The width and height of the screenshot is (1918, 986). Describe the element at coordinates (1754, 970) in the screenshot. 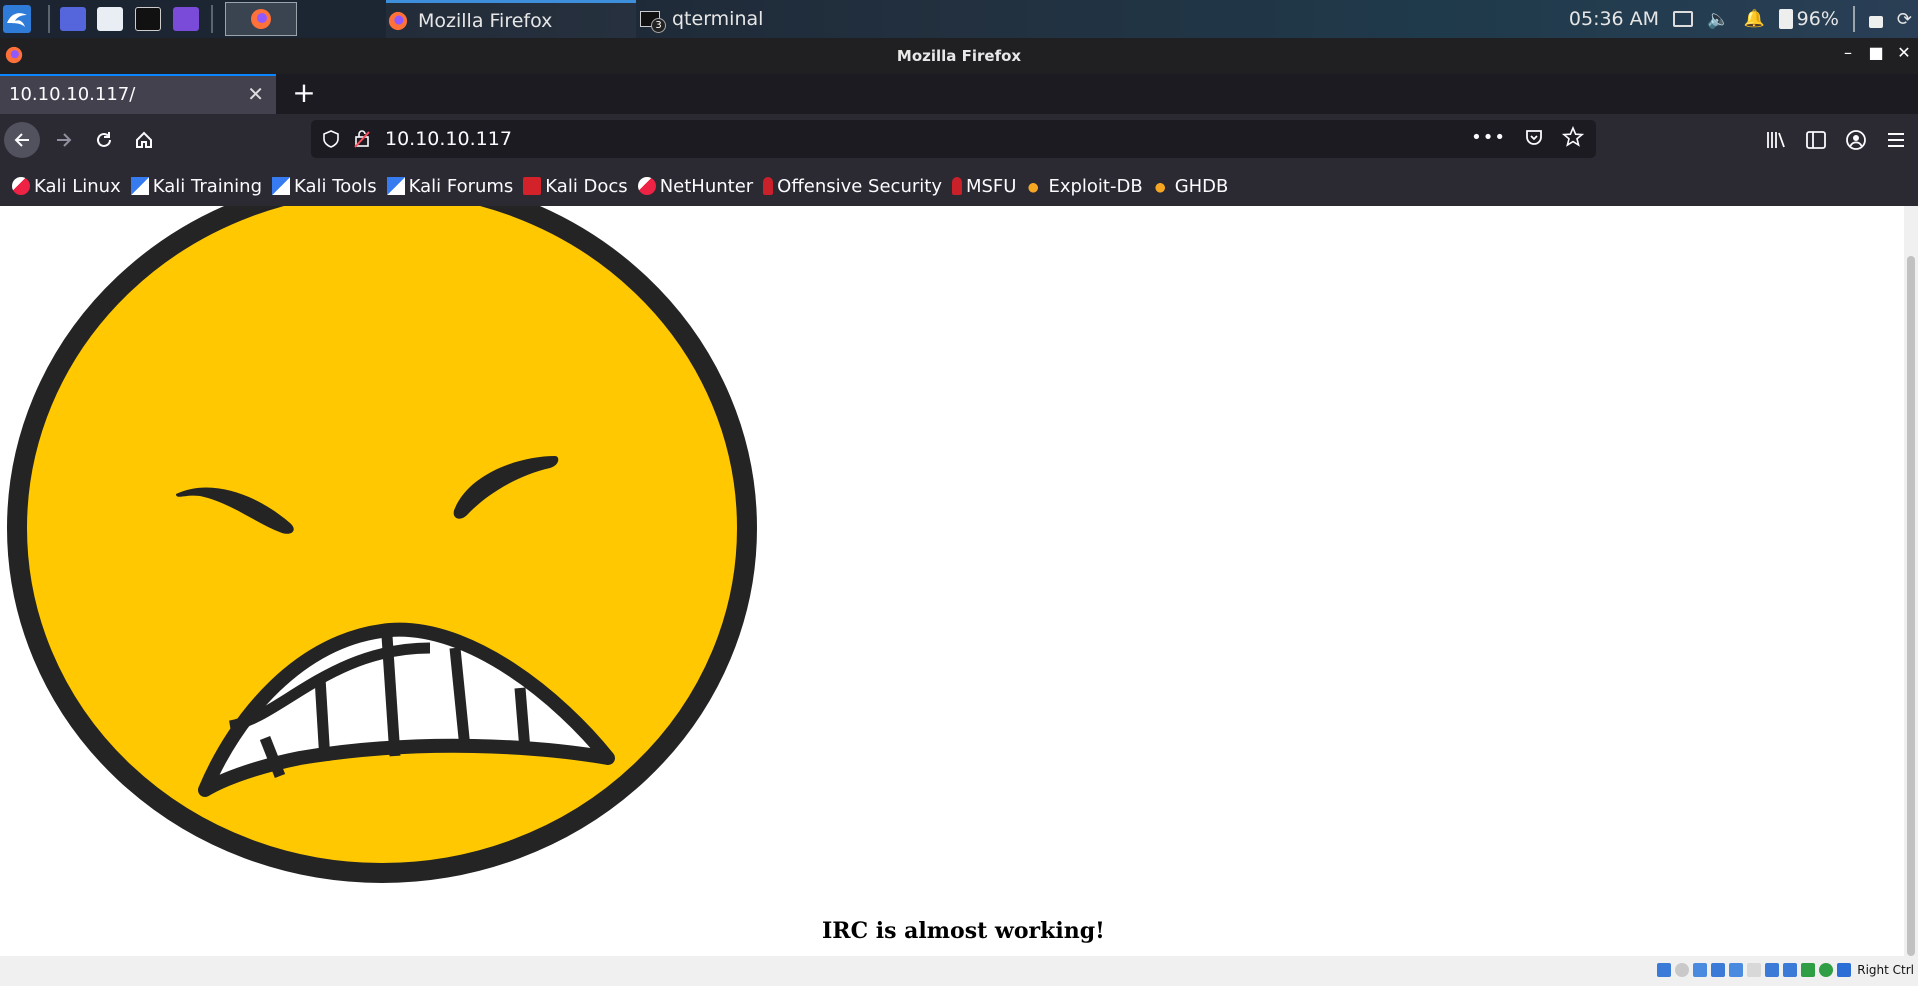

I see `shared-folders-icon` at that location.